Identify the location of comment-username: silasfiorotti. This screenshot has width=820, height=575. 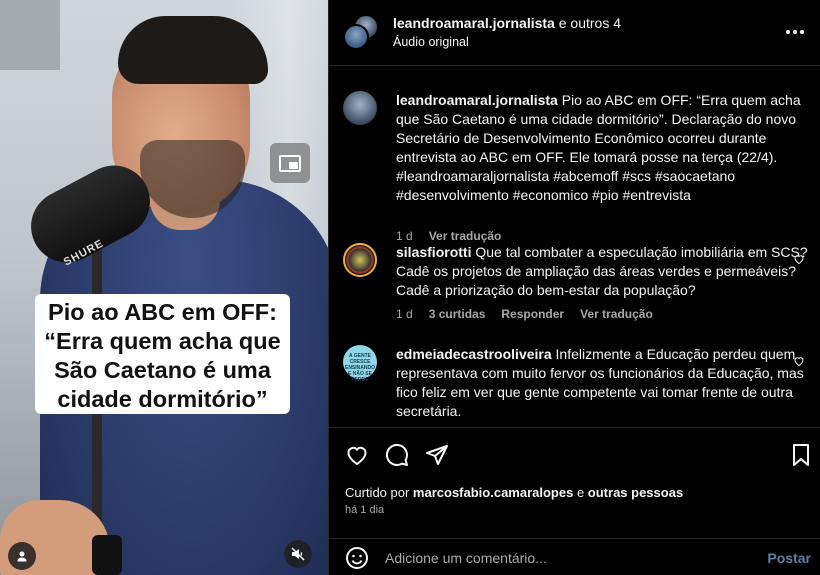
(433, 252).